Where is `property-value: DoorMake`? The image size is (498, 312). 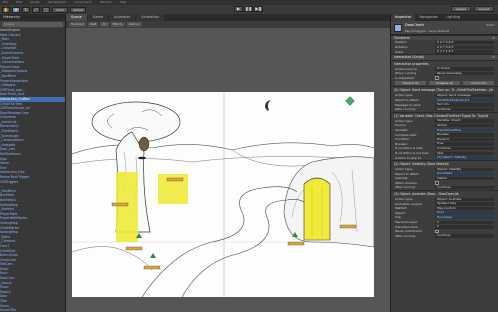
property-value: DoorMake is located at coordinates (464, 174).